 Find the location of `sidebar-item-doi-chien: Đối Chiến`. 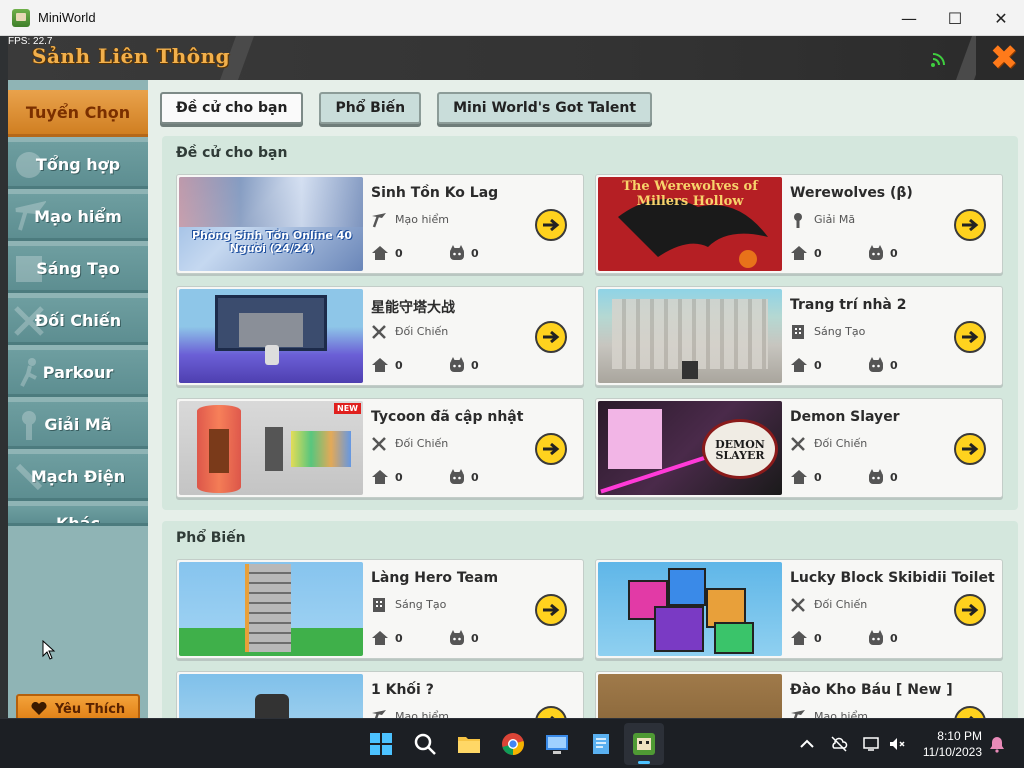

sidebar-item-doi-chien: Đối Chiến is located at coordinates (78, 321).